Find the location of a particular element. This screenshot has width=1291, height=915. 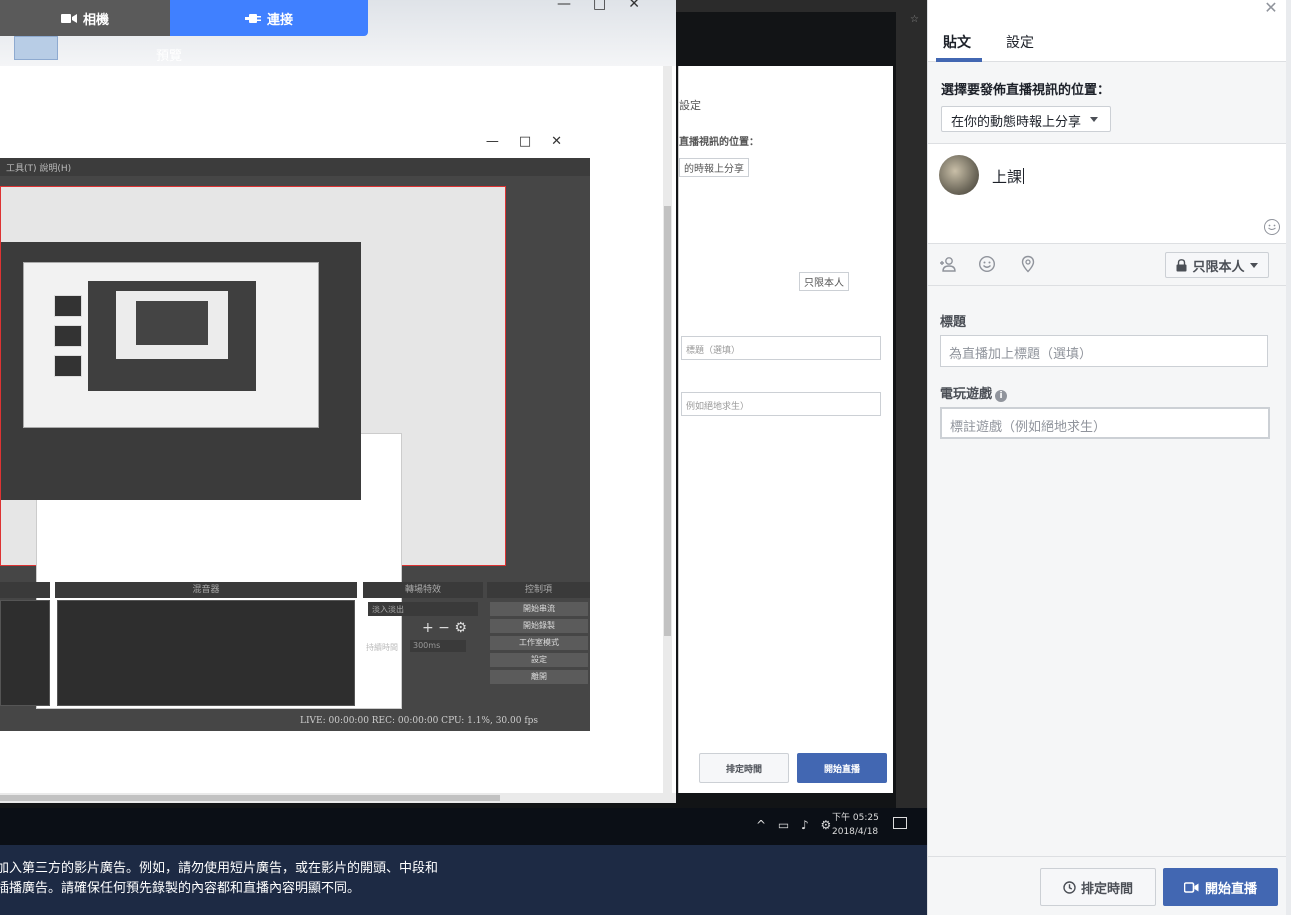

mirror-location-label: 直播視訊的位置： is located at coordinates (719, 142).